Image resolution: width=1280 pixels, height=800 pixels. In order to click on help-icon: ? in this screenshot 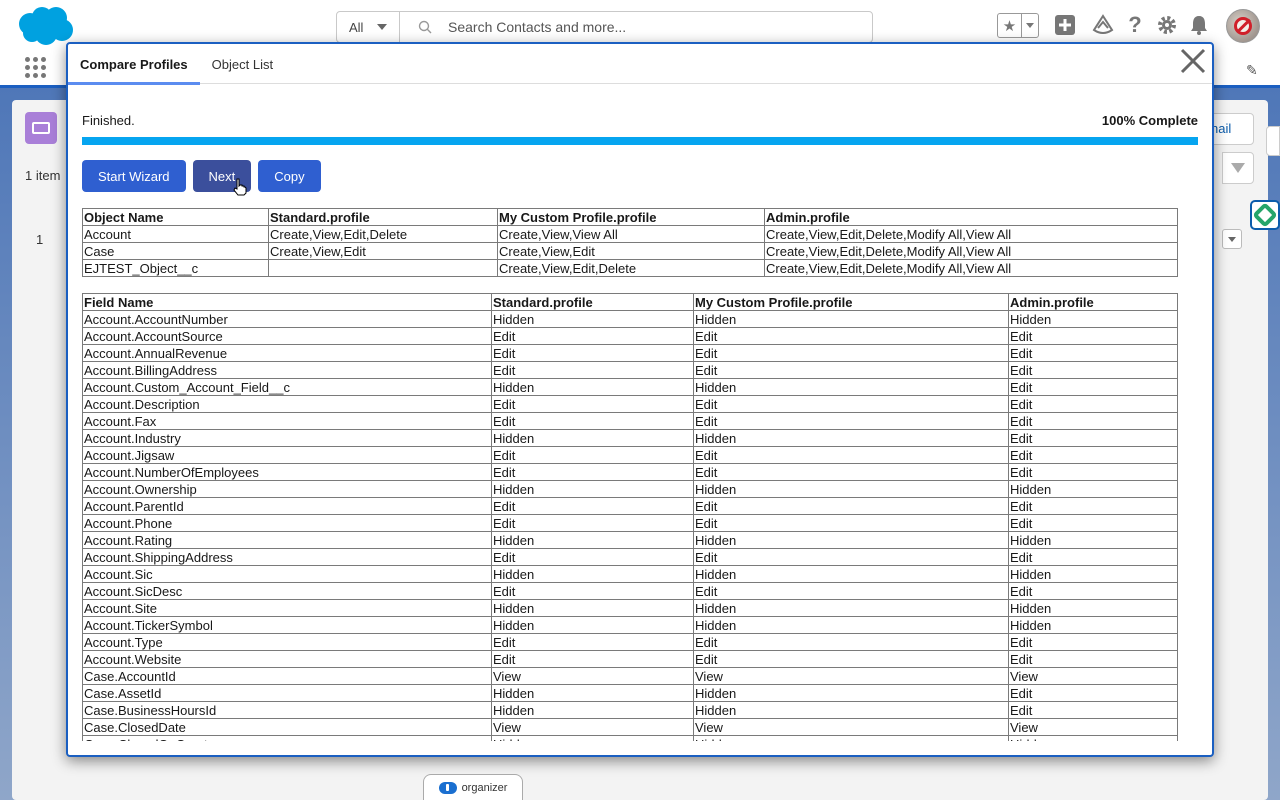, I will do `click(1135, 24)`.